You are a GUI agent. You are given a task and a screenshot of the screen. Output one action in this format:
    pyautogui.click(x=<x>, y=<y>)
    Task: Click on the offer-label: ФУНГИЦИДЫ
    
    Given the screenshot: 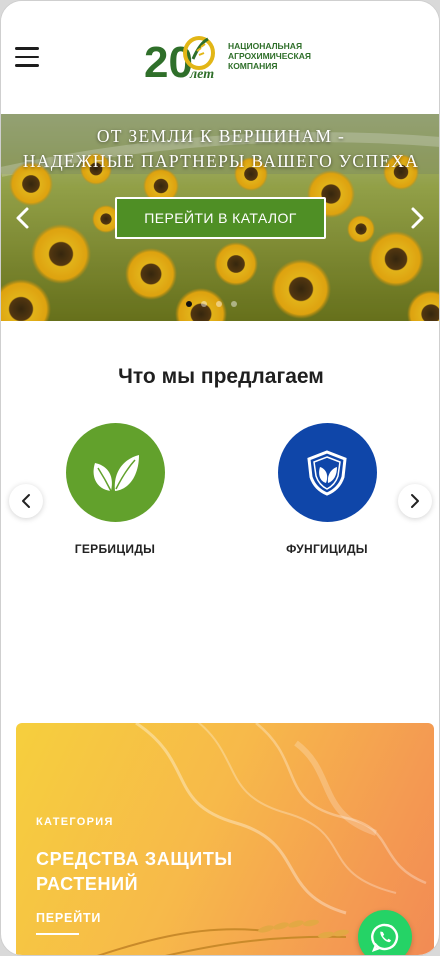 What is the action you would take?
    pyautogui.click(x=327, y=549)
    